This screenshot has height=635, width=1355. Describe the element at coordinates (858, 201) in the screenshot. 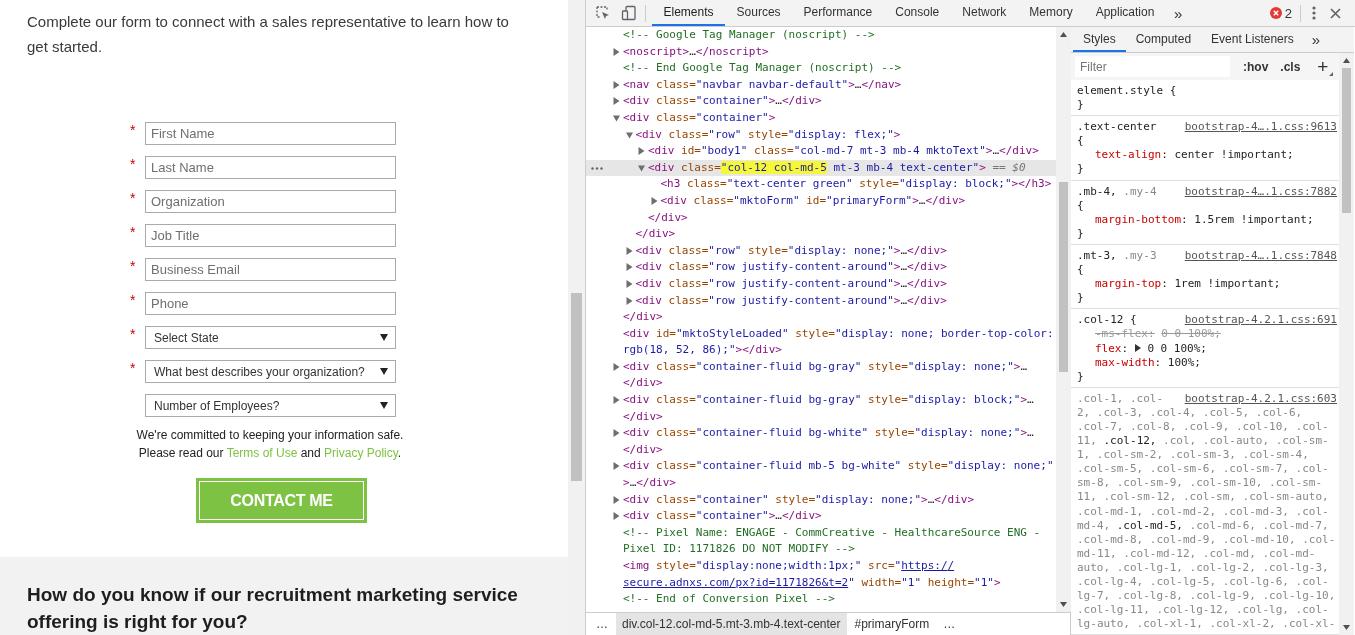

I see `code-text: <div class="mktoForm" id="primaryForm">…</div>` at that location.